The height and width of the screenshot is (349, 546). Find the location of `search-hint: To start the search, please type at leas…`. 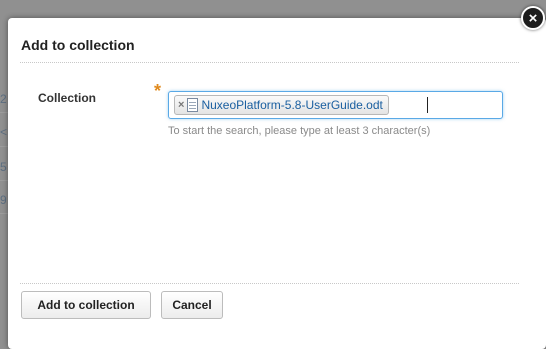

search-hint: To start the search, please type at leas… is located at coordinates (299, 131).